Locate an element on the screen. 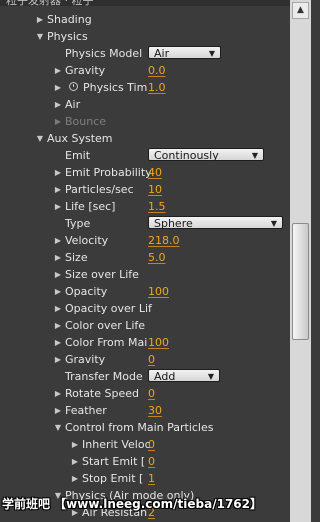  property-label: Physics Model is located at coordinates (104, 53).